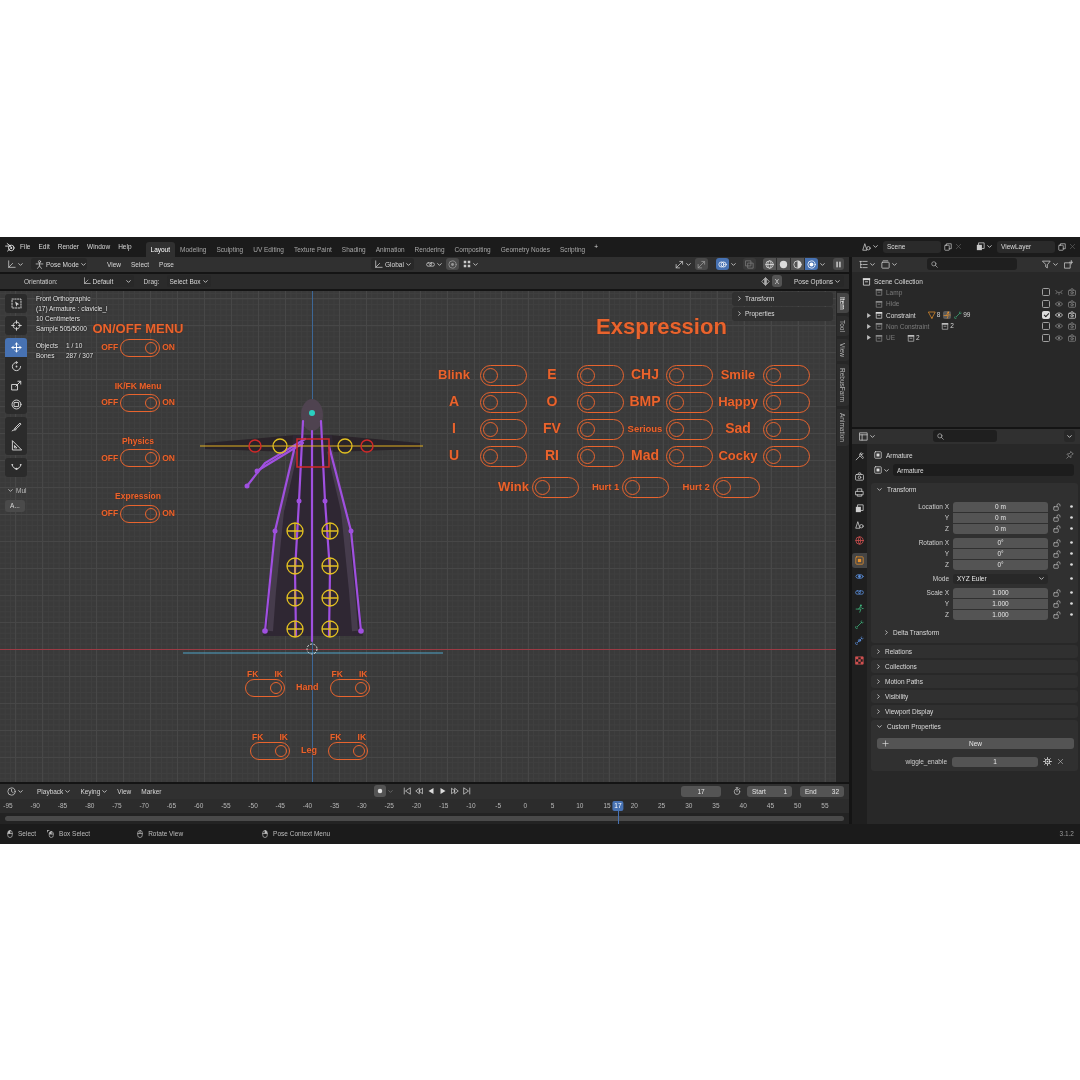 The width and height of the screenshot is (1080, 1080). What do you see at coordinates (738, 456) in the screenshot?
I see `expression-label: Cocky` at bounding box center [738, 456].